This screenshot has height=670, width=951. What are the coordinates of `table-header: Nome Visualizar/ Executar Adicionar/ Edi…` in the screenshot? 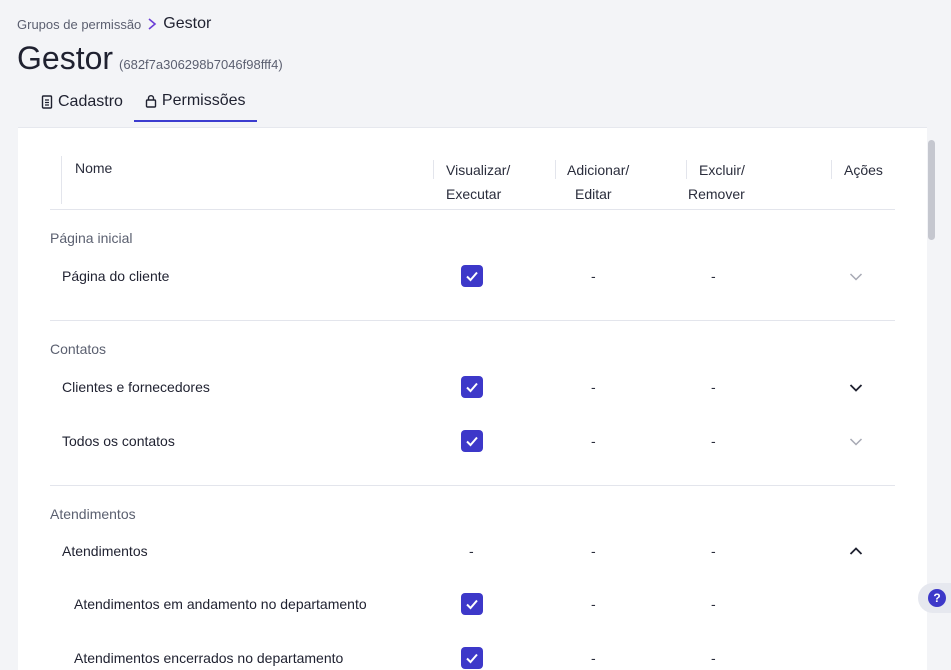 It's located at (472, 183).